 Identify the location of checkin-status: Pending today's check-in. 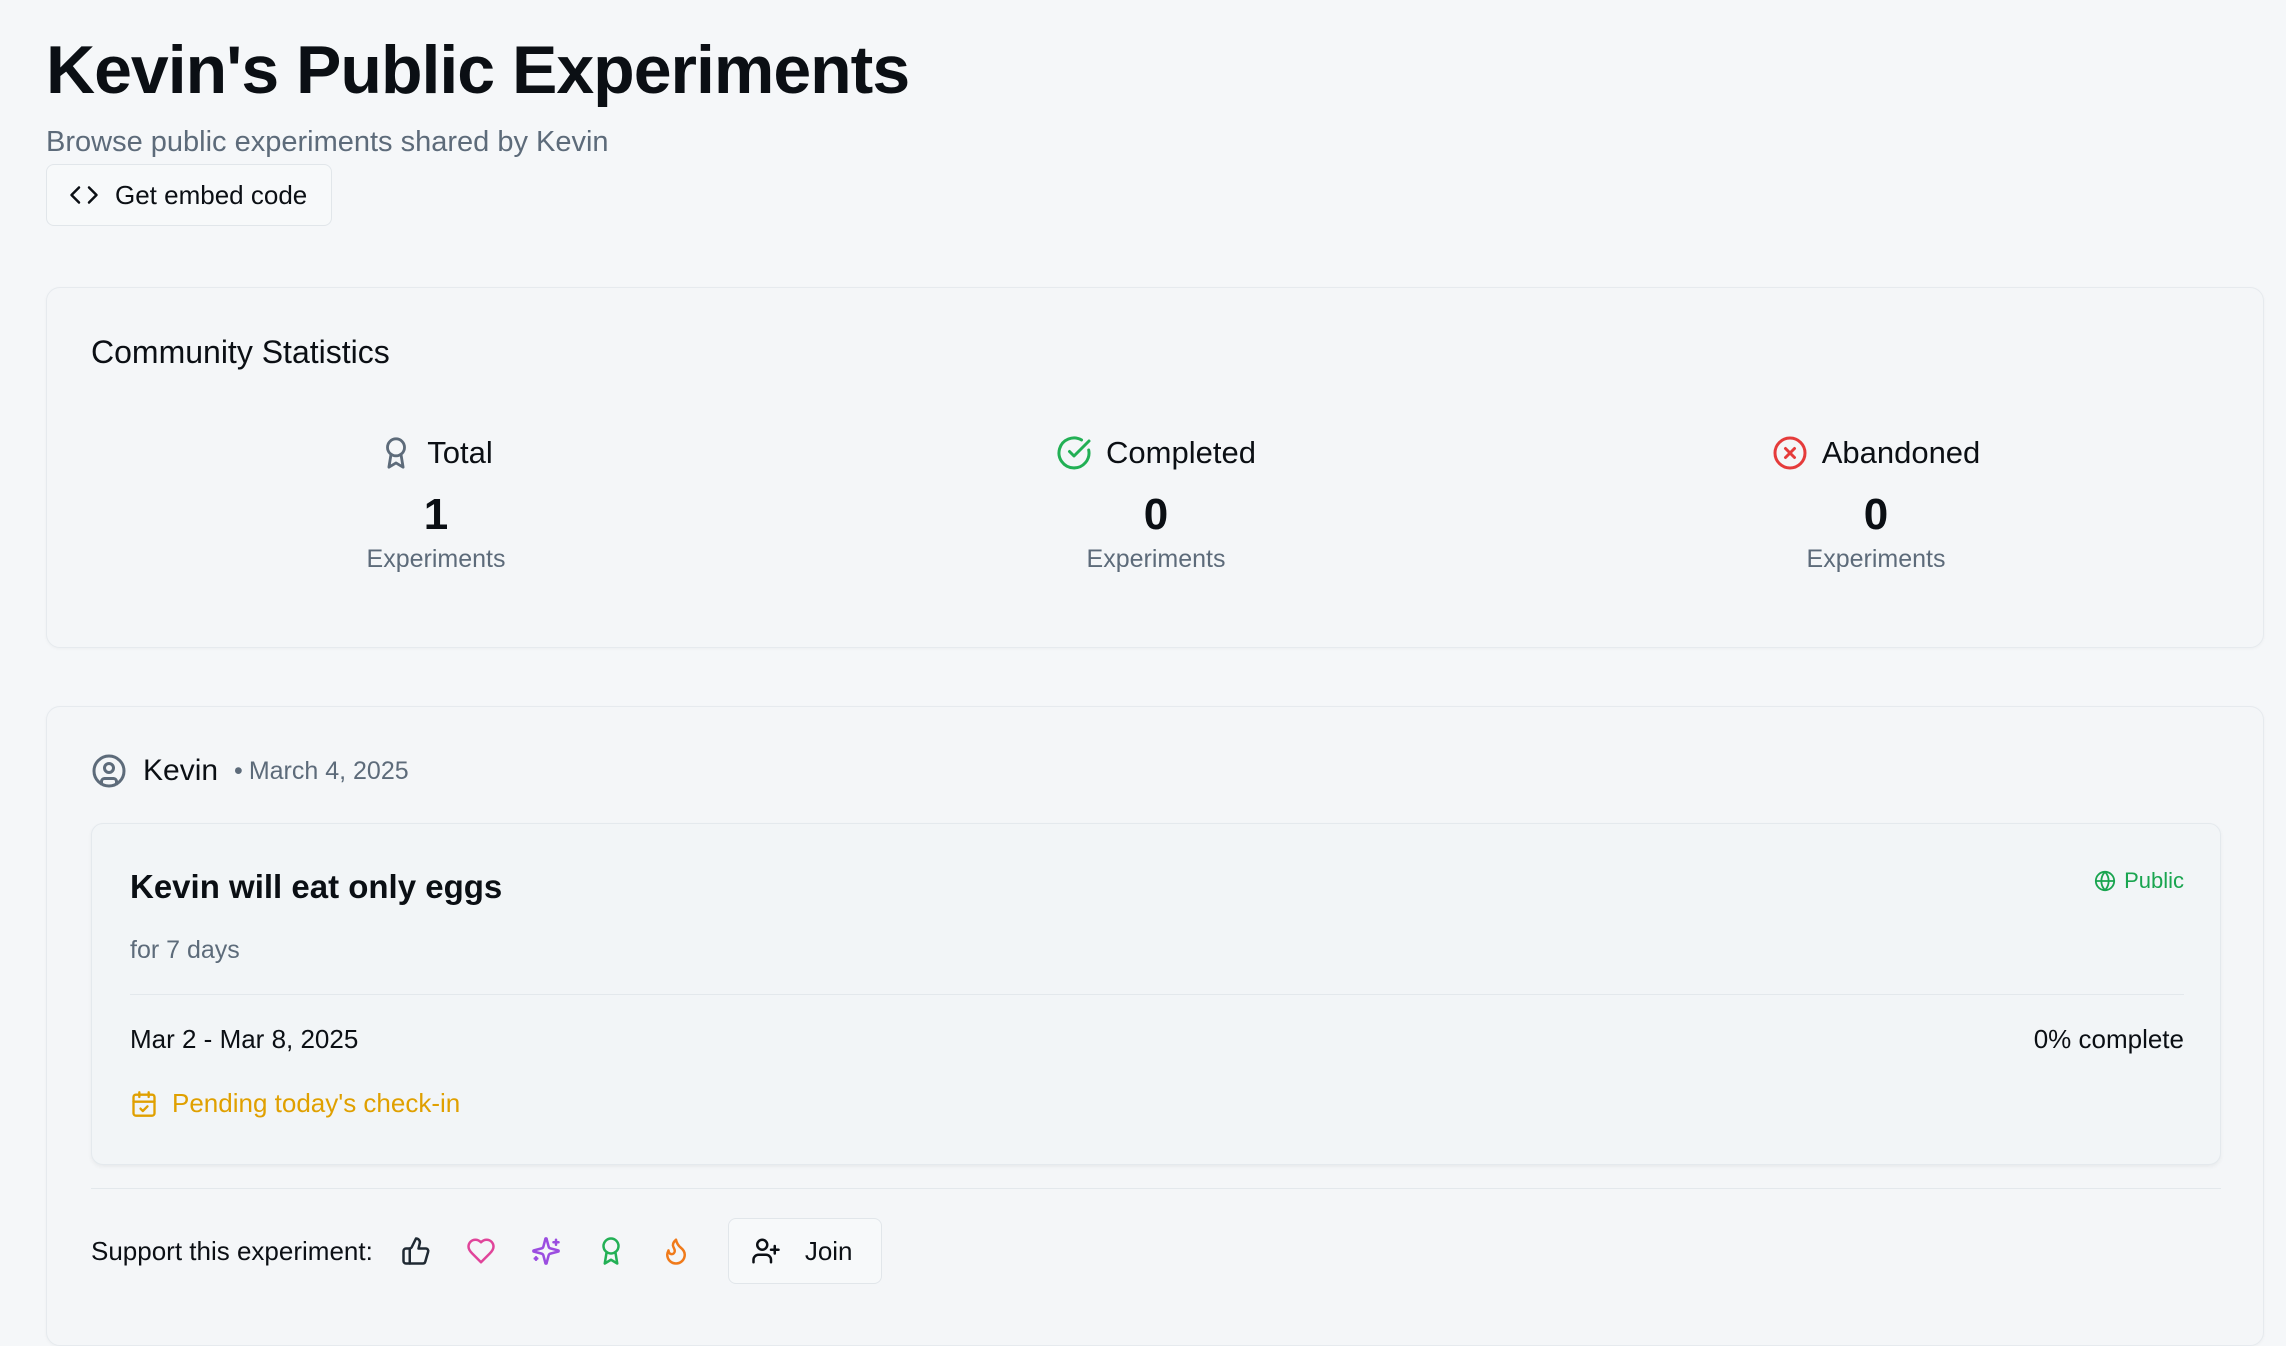
(295, 1103).